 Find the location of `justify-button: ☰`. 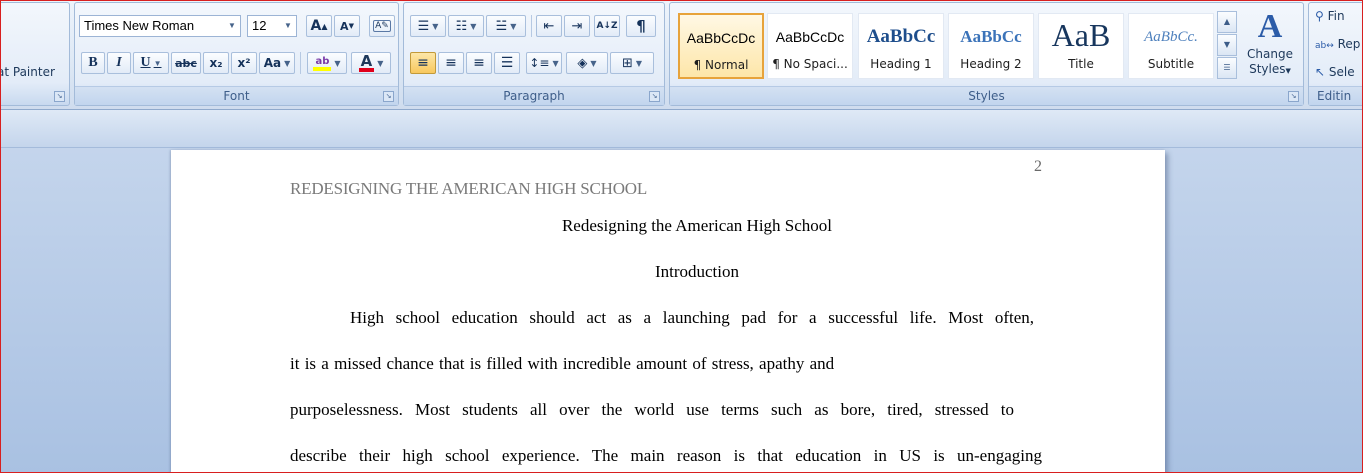

justify-button: ☰ is located at coordinates (507, 63).